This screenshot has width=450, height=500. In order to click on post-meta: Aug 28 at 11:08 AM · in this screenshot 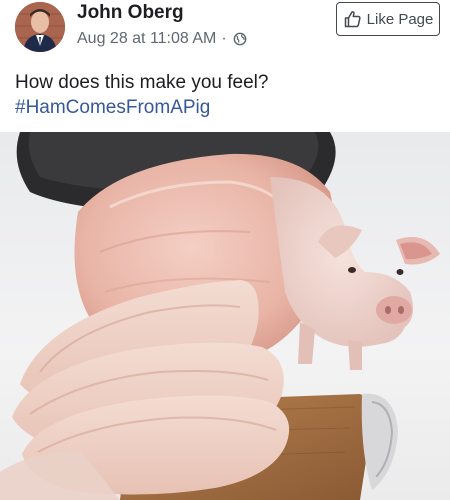, I will do `click(162, 39)`.